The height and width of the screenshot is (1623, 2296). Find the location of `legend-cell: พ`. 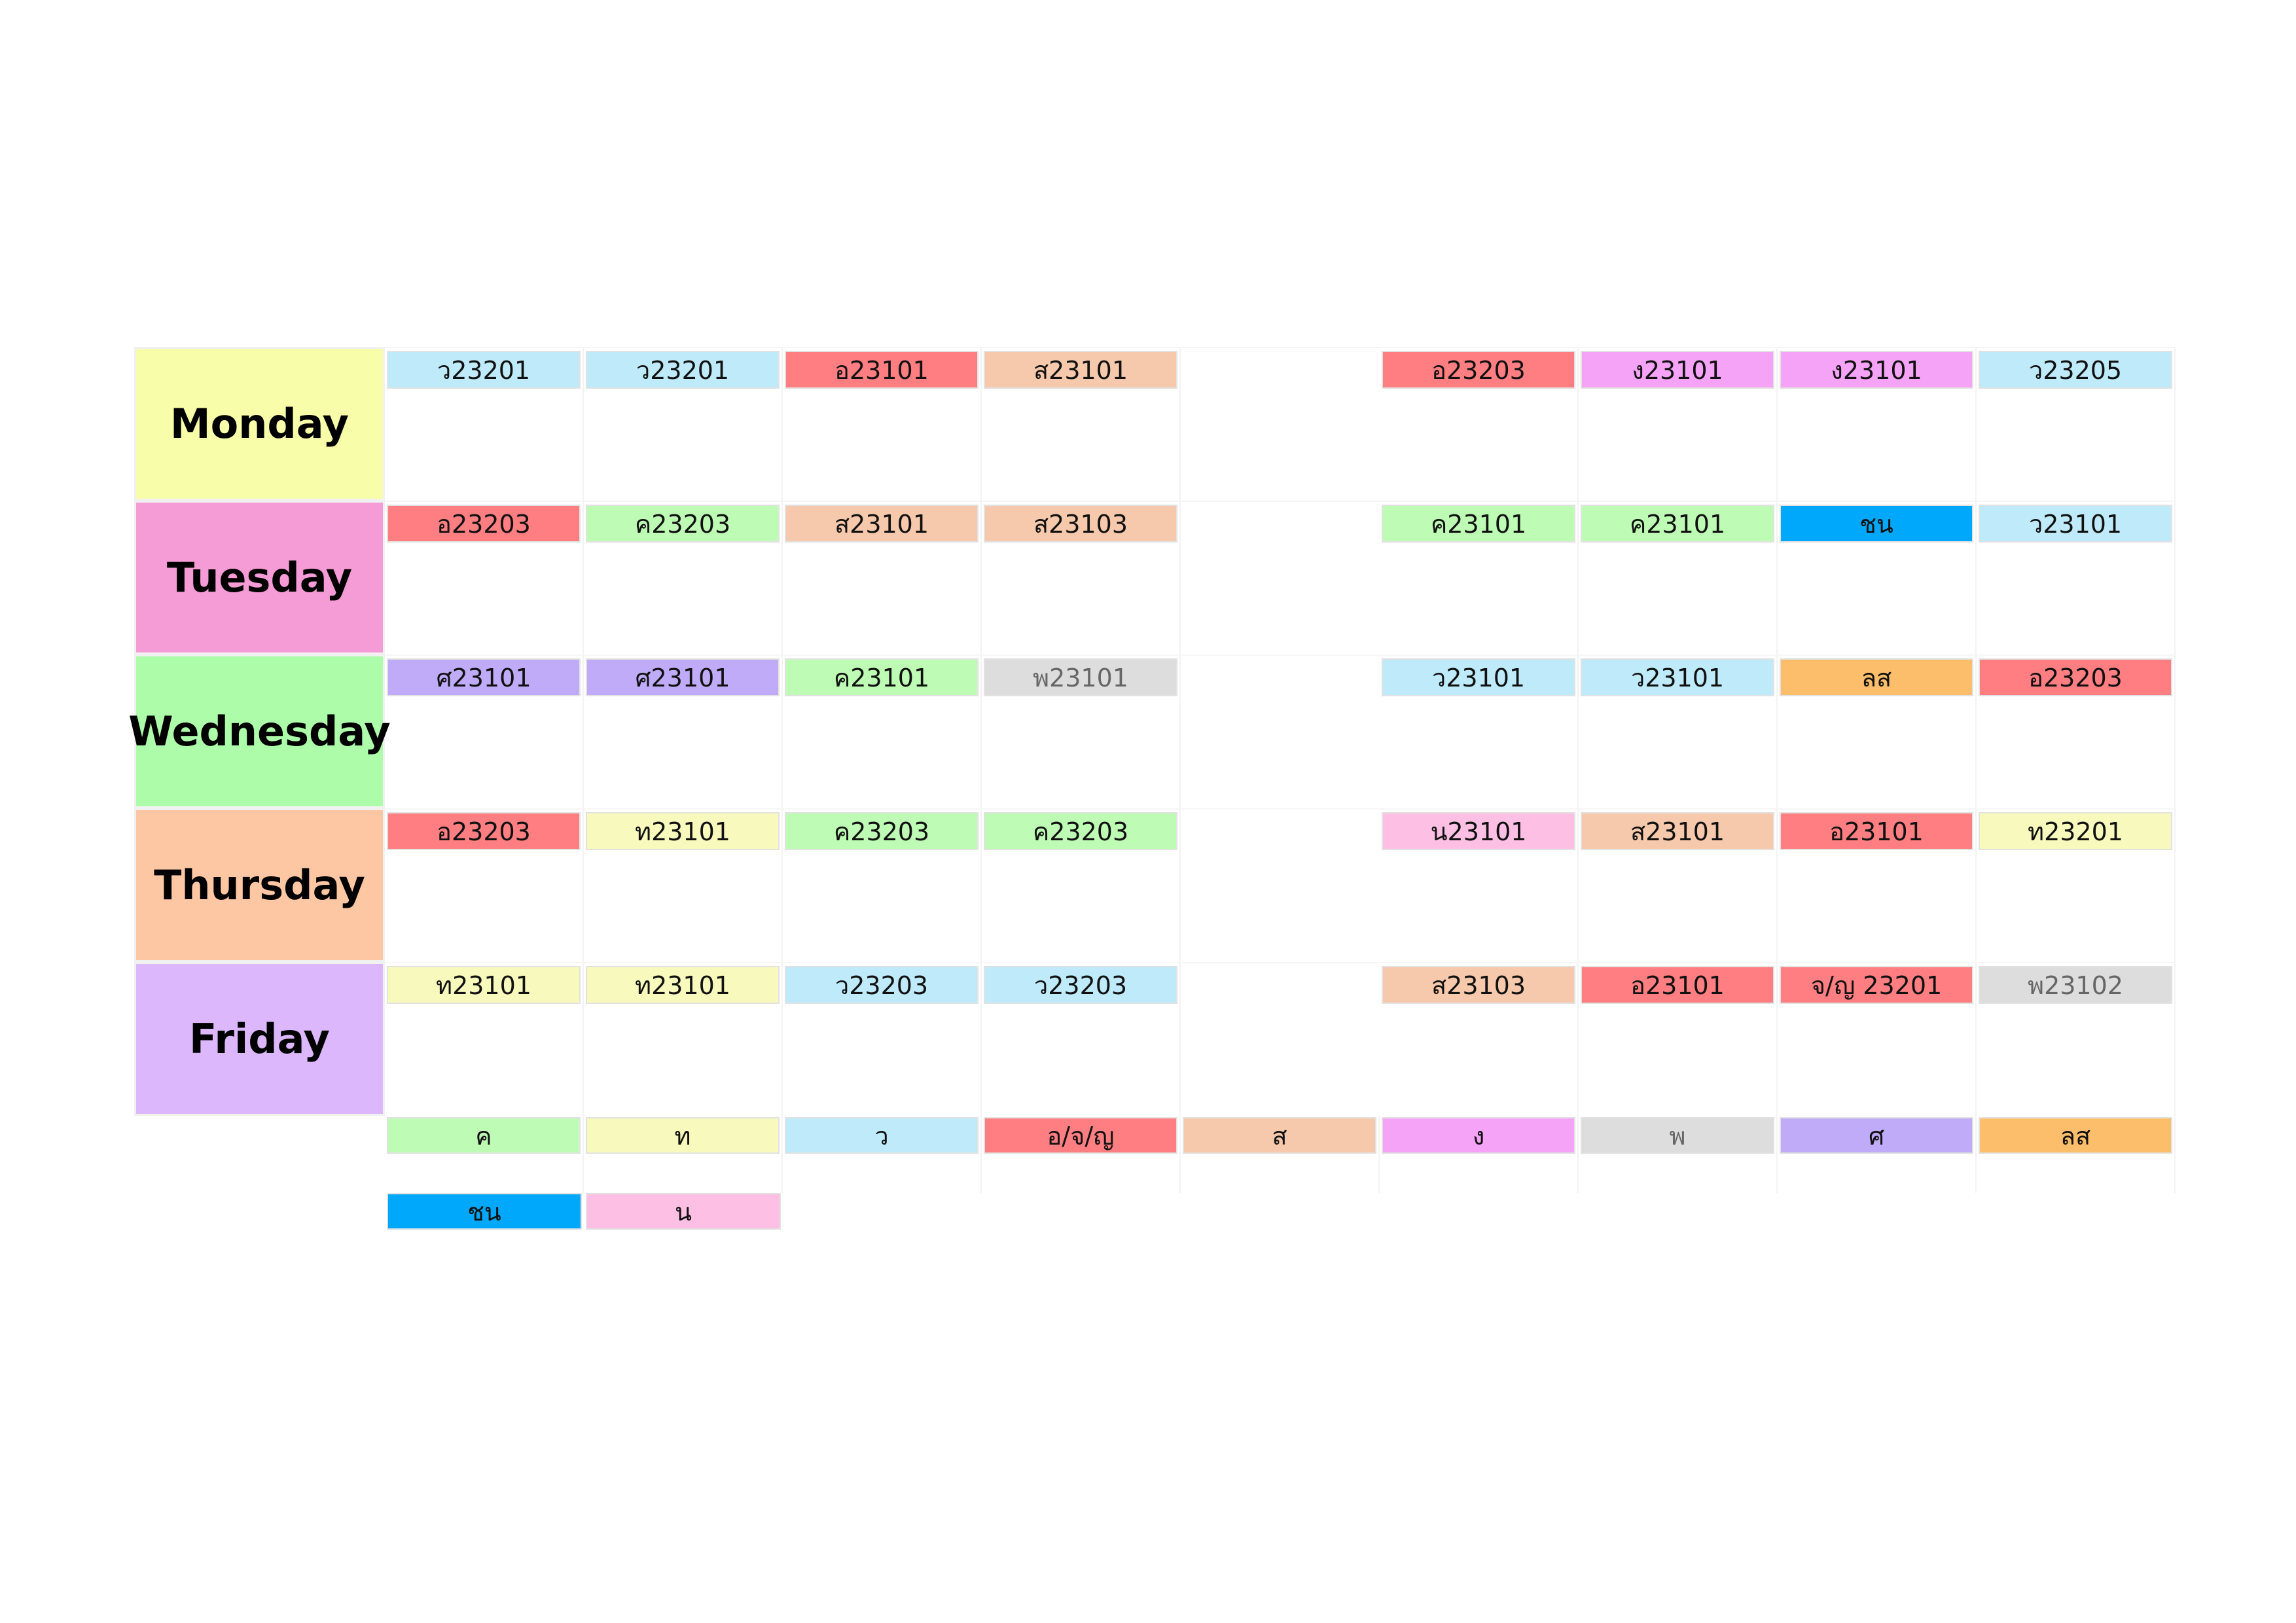

legend-cell: พ is located at coordinates (1678, 1154).